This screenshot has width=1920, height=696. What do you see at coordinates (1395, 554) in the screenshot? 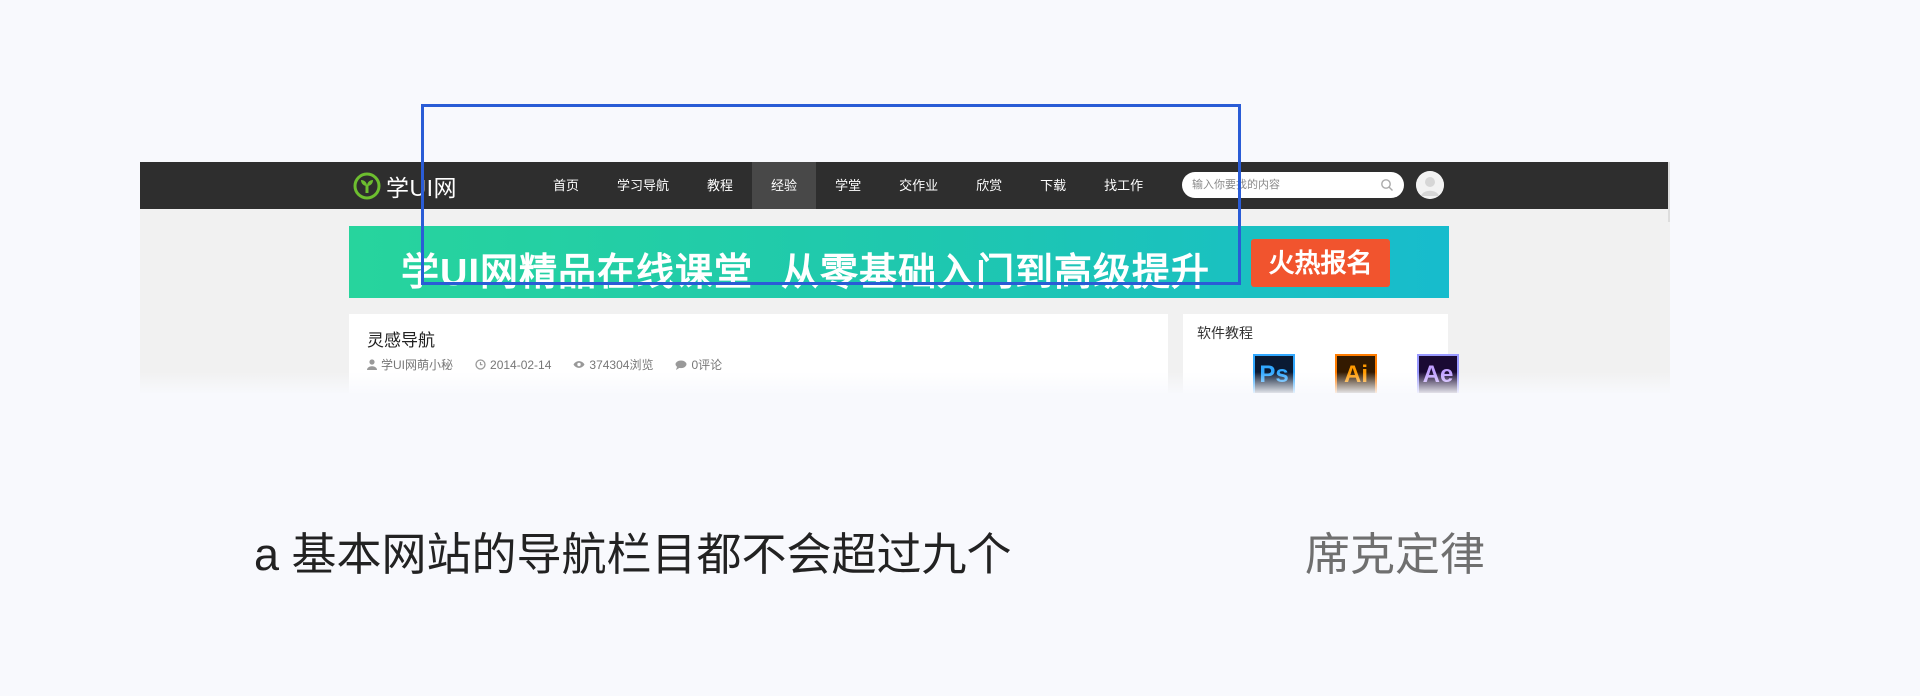
I see `law-title: 席克定律` at bounding box center [1395, 554].